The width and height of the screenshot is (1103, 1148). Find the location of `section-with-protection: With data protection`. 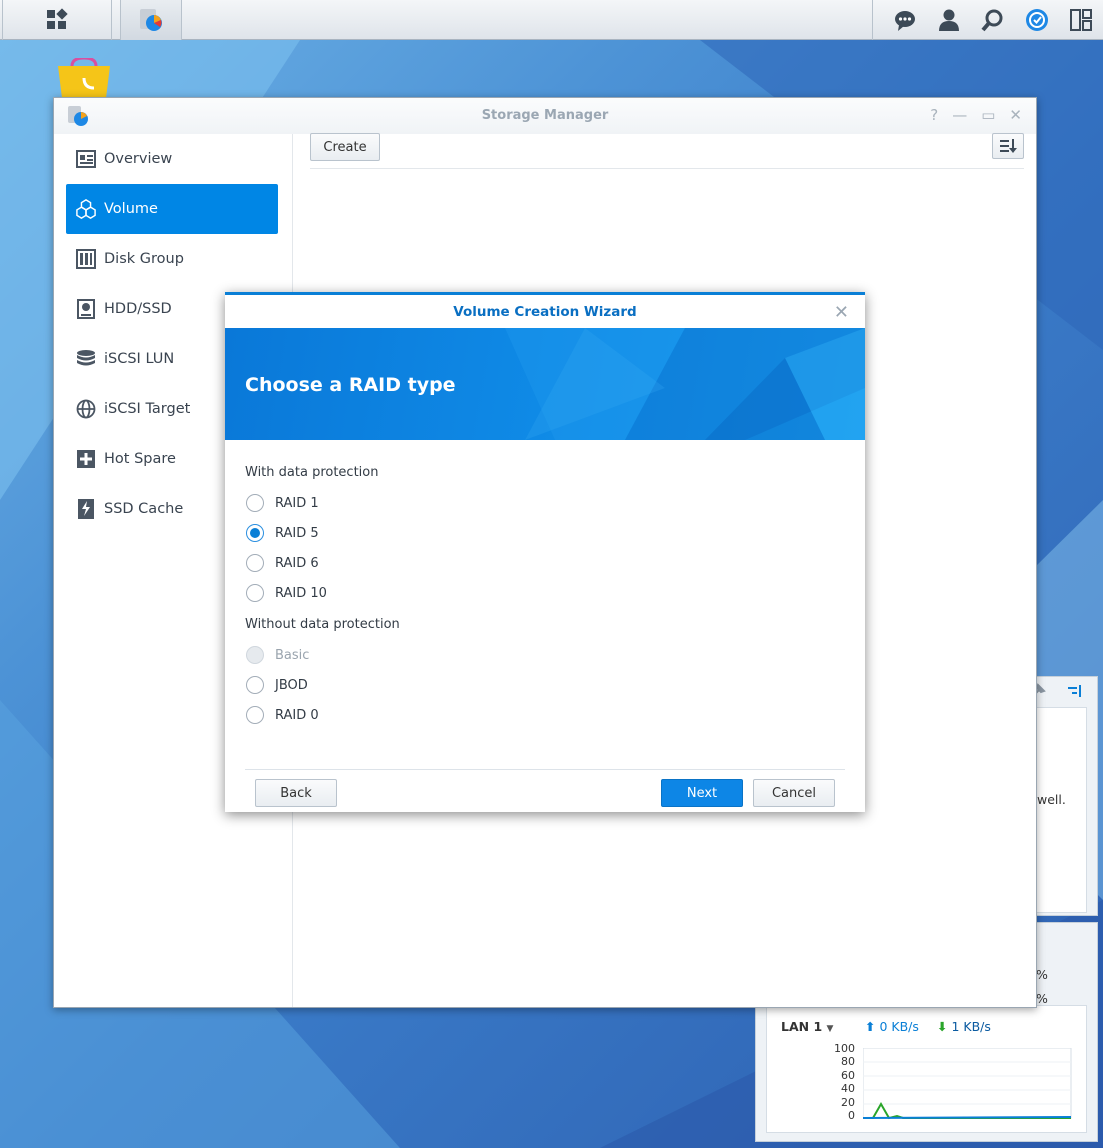

section-with-protection: With data protection is located at coordinates (312, 472).